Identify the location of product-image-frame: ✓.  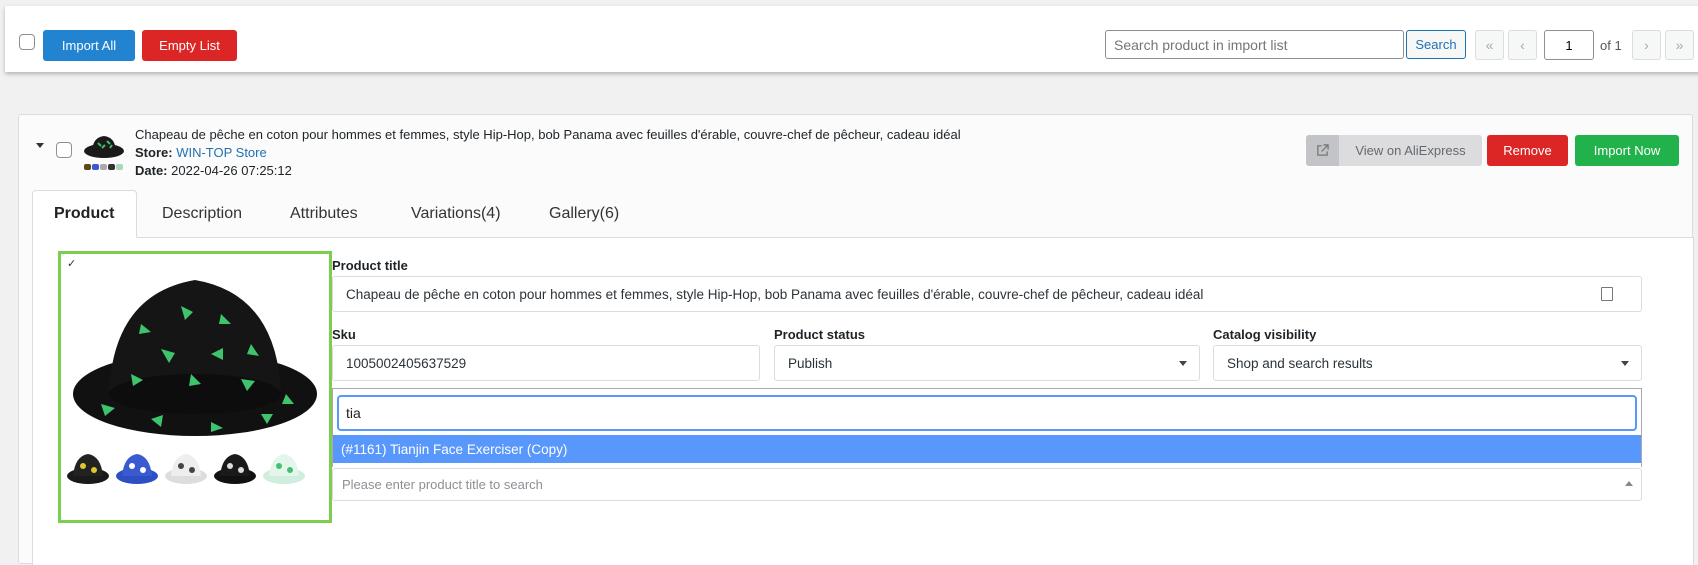
(195, 387).